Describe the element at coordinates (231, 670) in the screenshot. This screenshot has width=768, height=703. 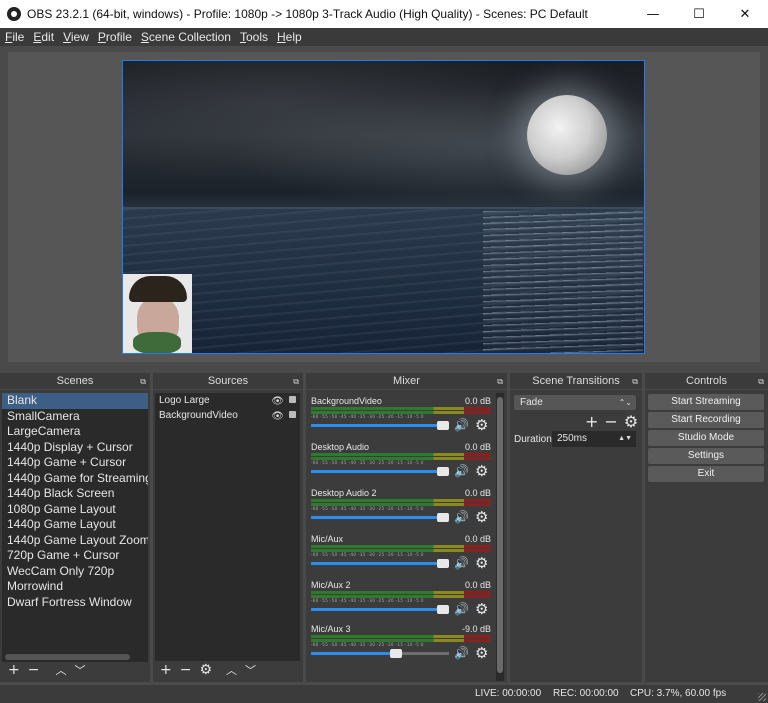
I see `move-source-up-icon: ︿` at that location.